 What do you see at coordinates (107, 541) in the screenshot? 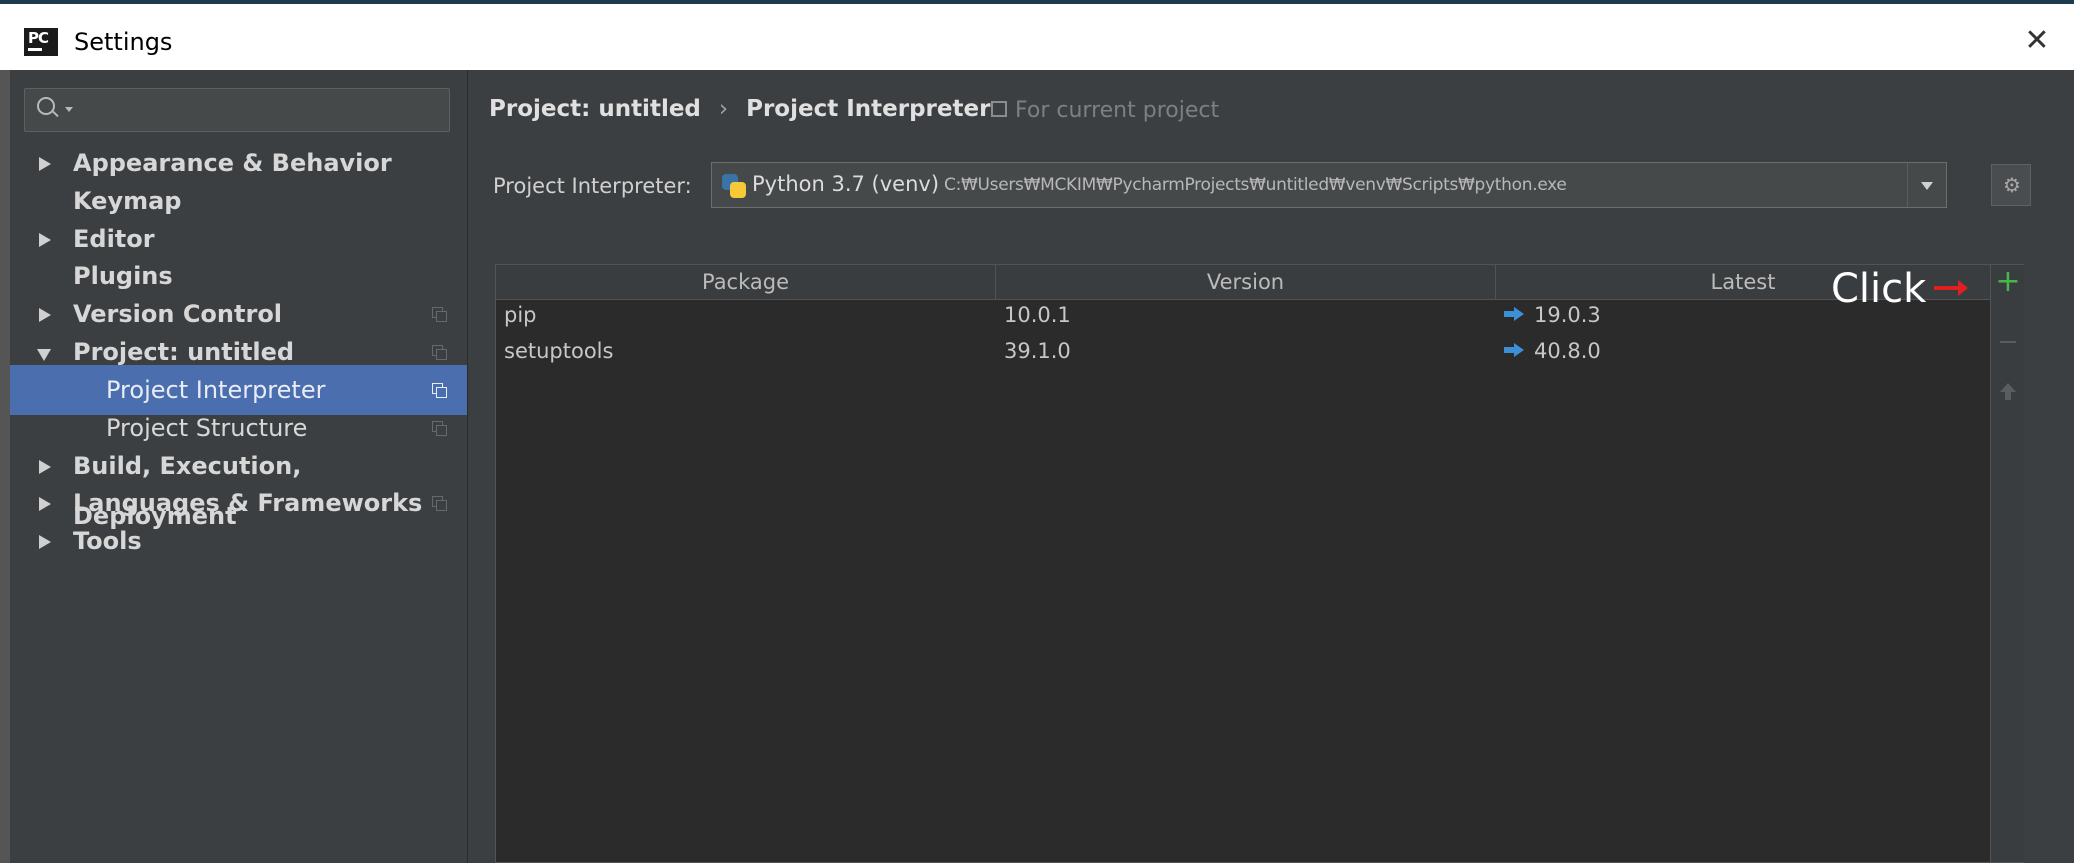
I see `sidebar-item-label: Tools` at bounding box center [107, 541].